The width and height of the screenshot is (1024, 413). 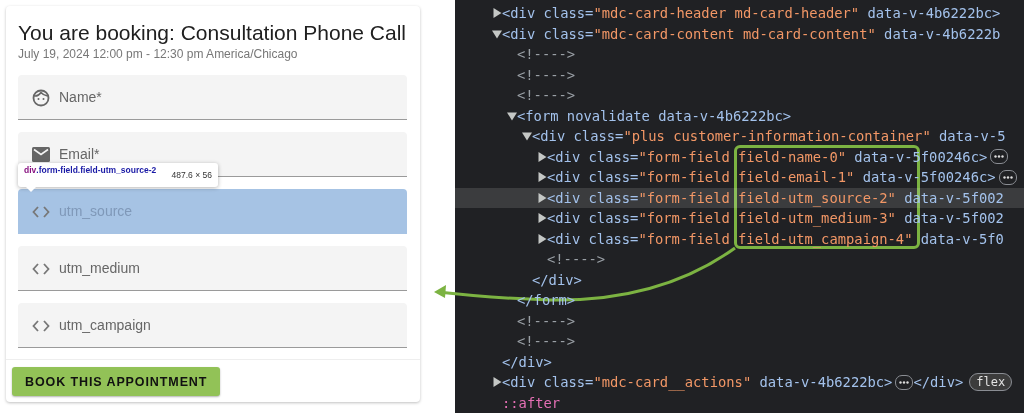 I want to click on code-line: <div class="form-field field-utm_campaign-4" data-v-5f0, so click(x=775, y=238).